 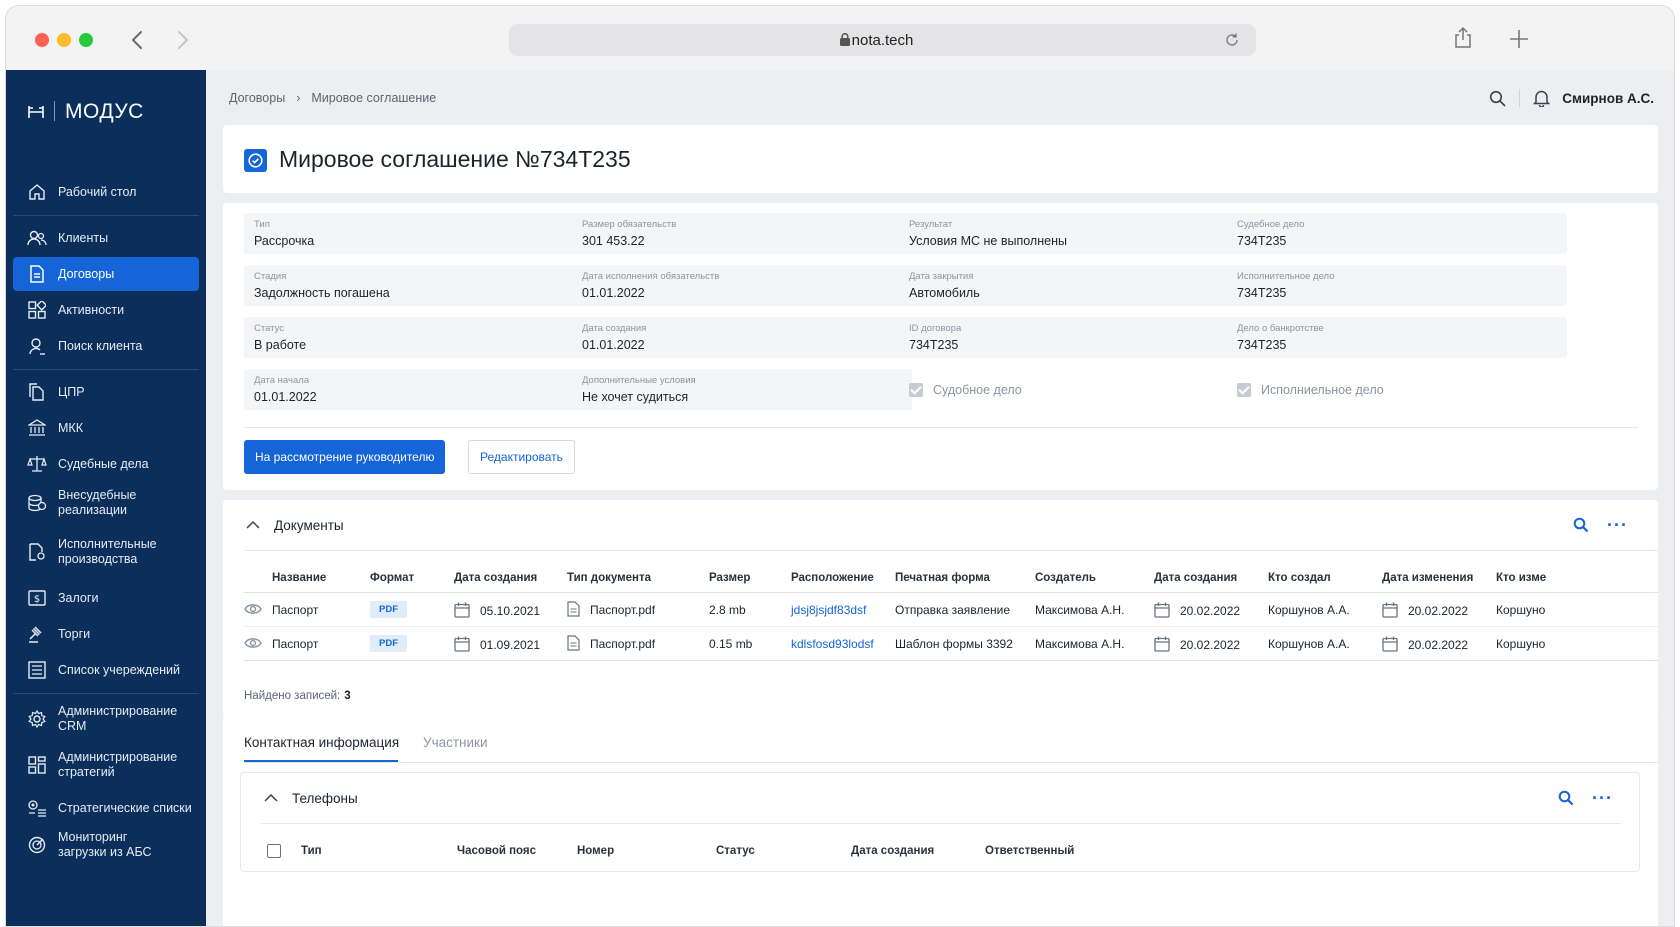 I want to click on sidebar-item-extrajudicial: Внесудебные реализации, so click(x=106, y=503).